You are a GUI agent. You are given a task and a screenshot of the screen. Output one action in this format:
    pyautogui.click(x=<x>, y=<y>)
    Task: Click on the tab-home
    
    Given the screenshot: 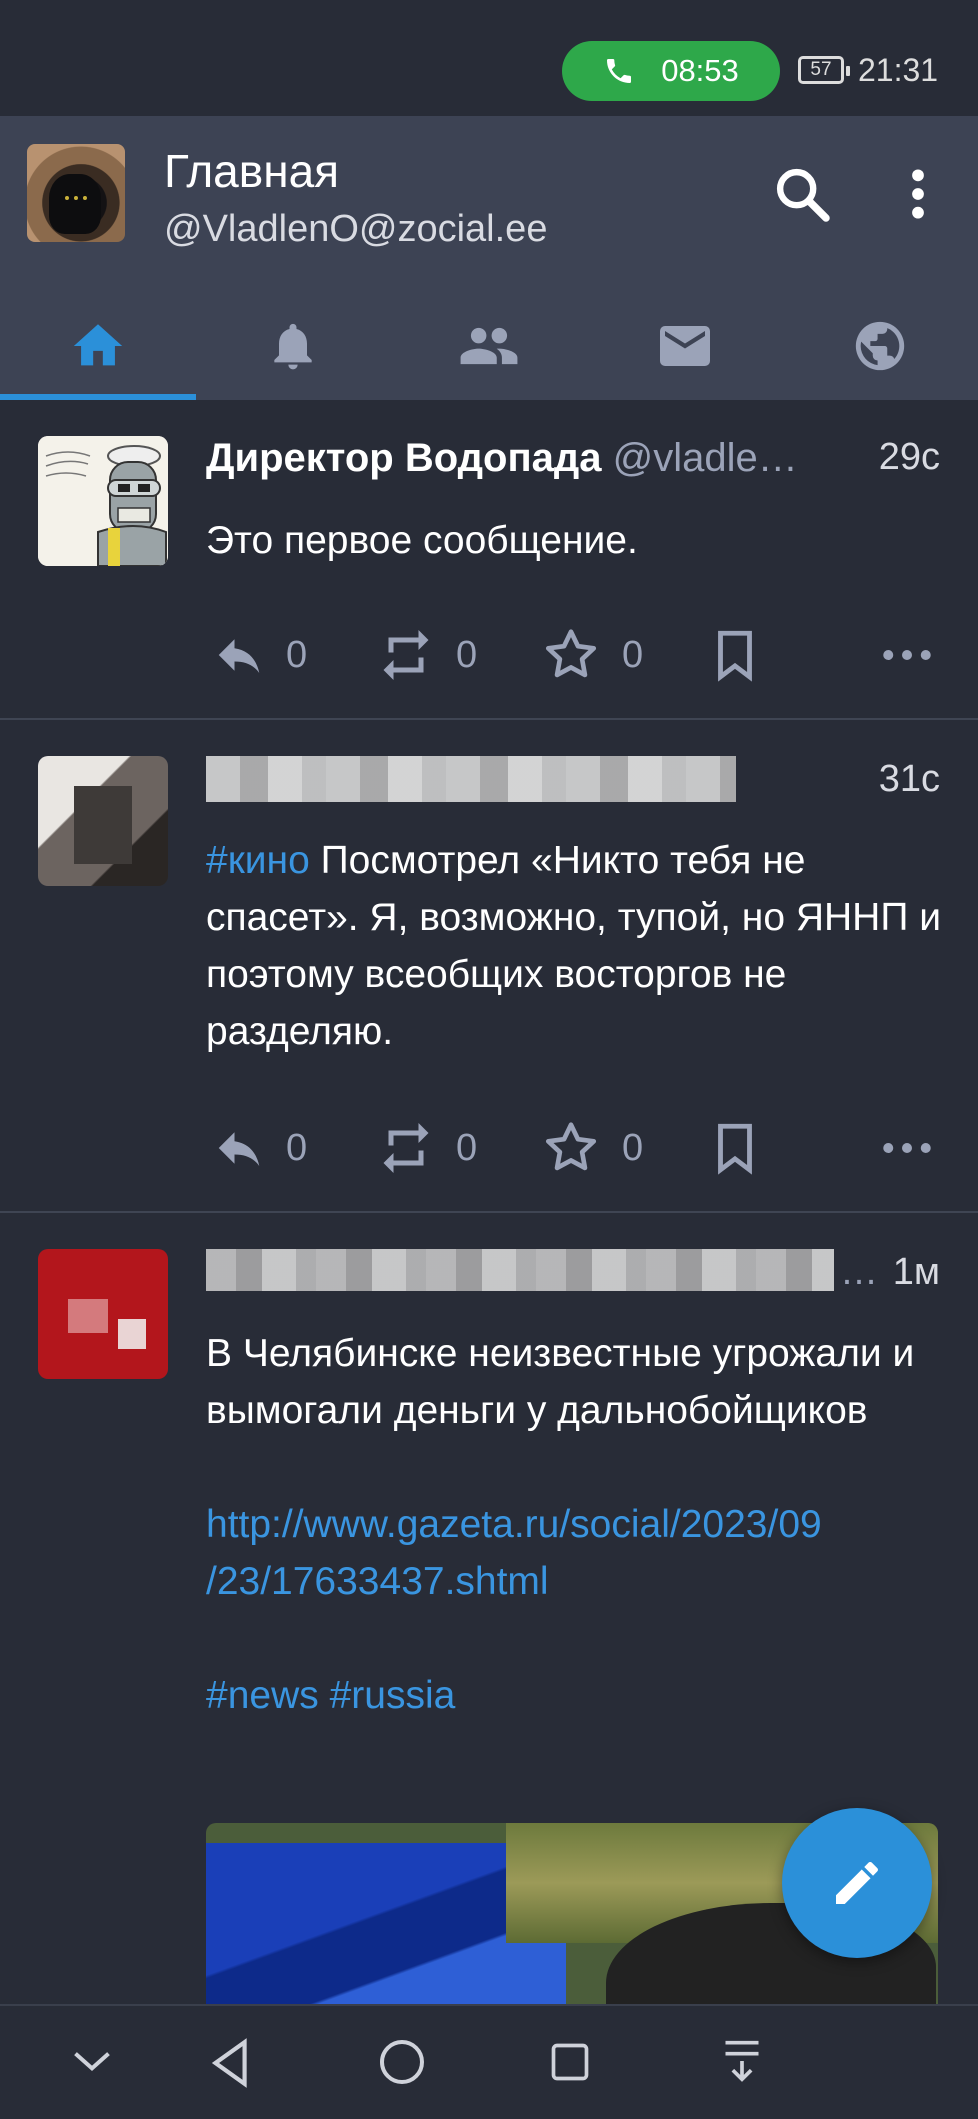 What is the action you would take?
    pyautogui.click(x=98, y=346)
    